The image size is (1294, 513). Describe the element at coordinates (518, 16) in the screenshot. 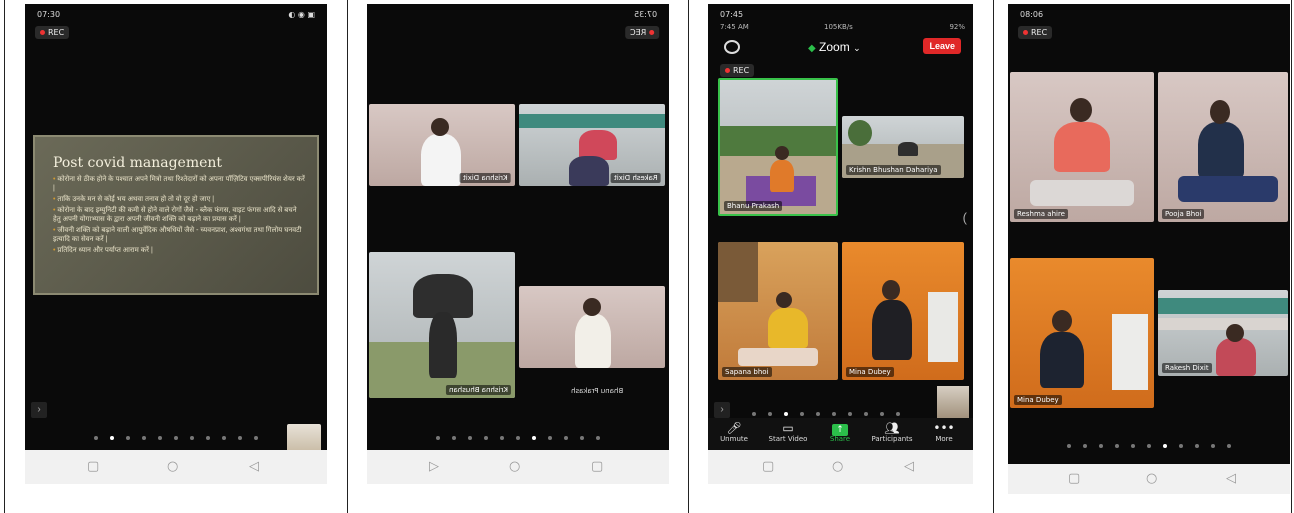

I see `status-bar: 07:35` at that location.